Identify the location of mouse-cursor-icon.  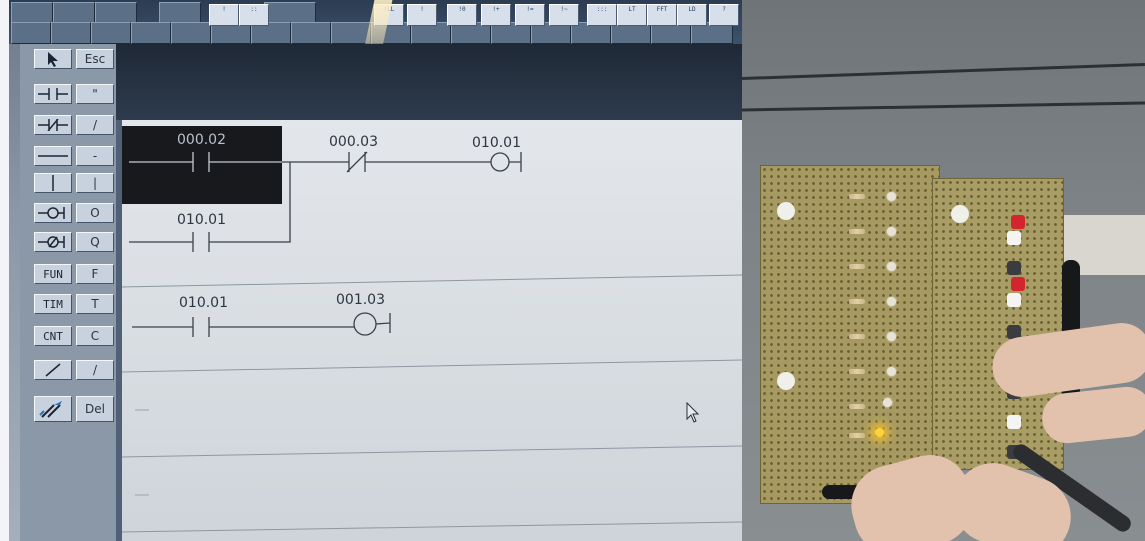
(693, 412).